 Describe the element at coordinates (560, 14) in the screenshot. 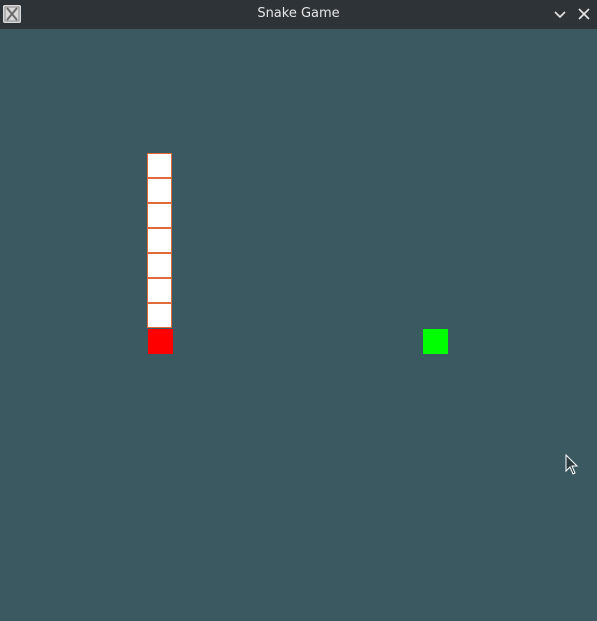

I see `minimize-icon` at that location.